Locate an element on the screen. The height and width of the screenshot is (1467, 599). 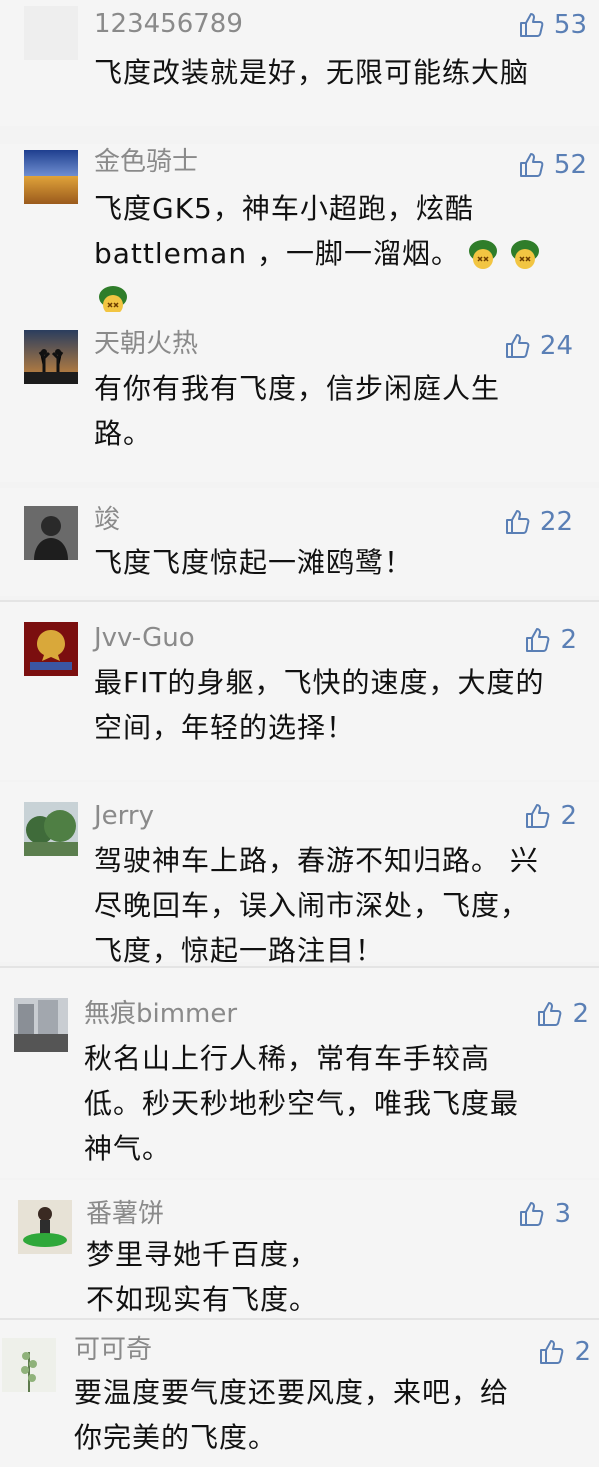
like-button: 22 is located at coordinates (538, 522).